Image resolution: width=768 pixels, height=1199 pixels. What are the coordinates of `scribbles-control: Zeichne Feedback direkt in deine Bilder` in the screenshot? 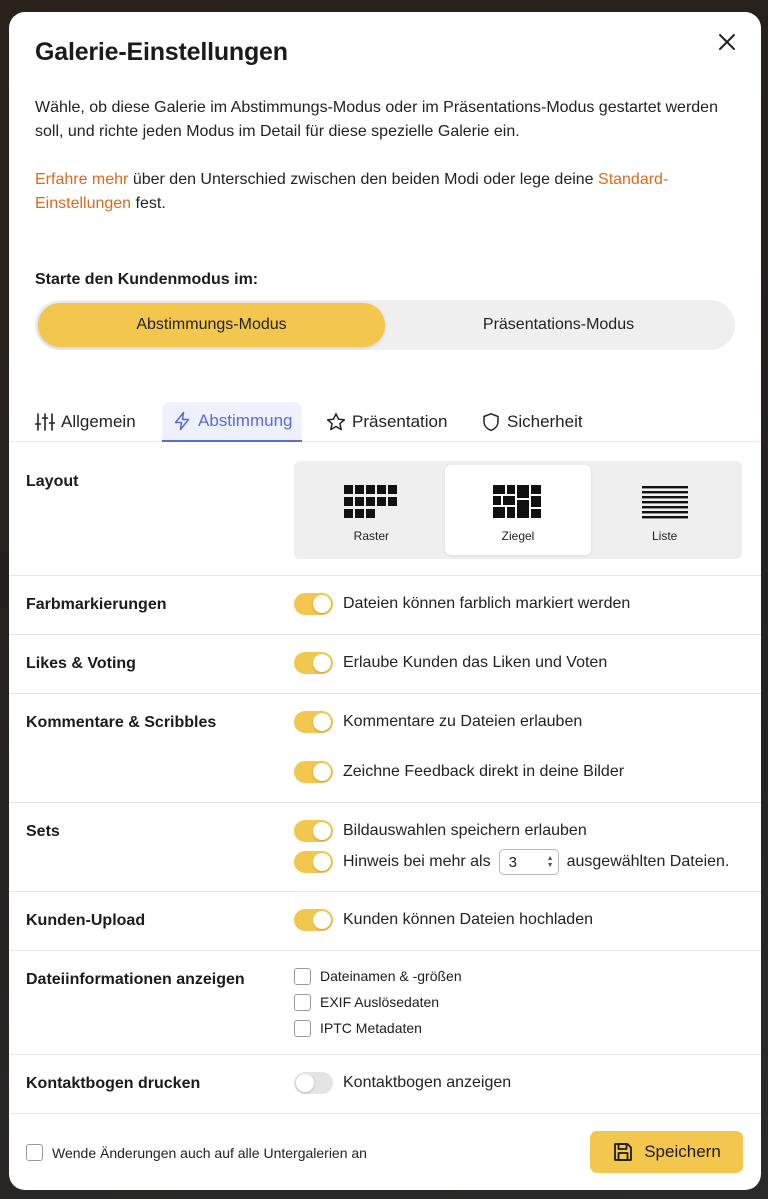 It's located at (459, 772).